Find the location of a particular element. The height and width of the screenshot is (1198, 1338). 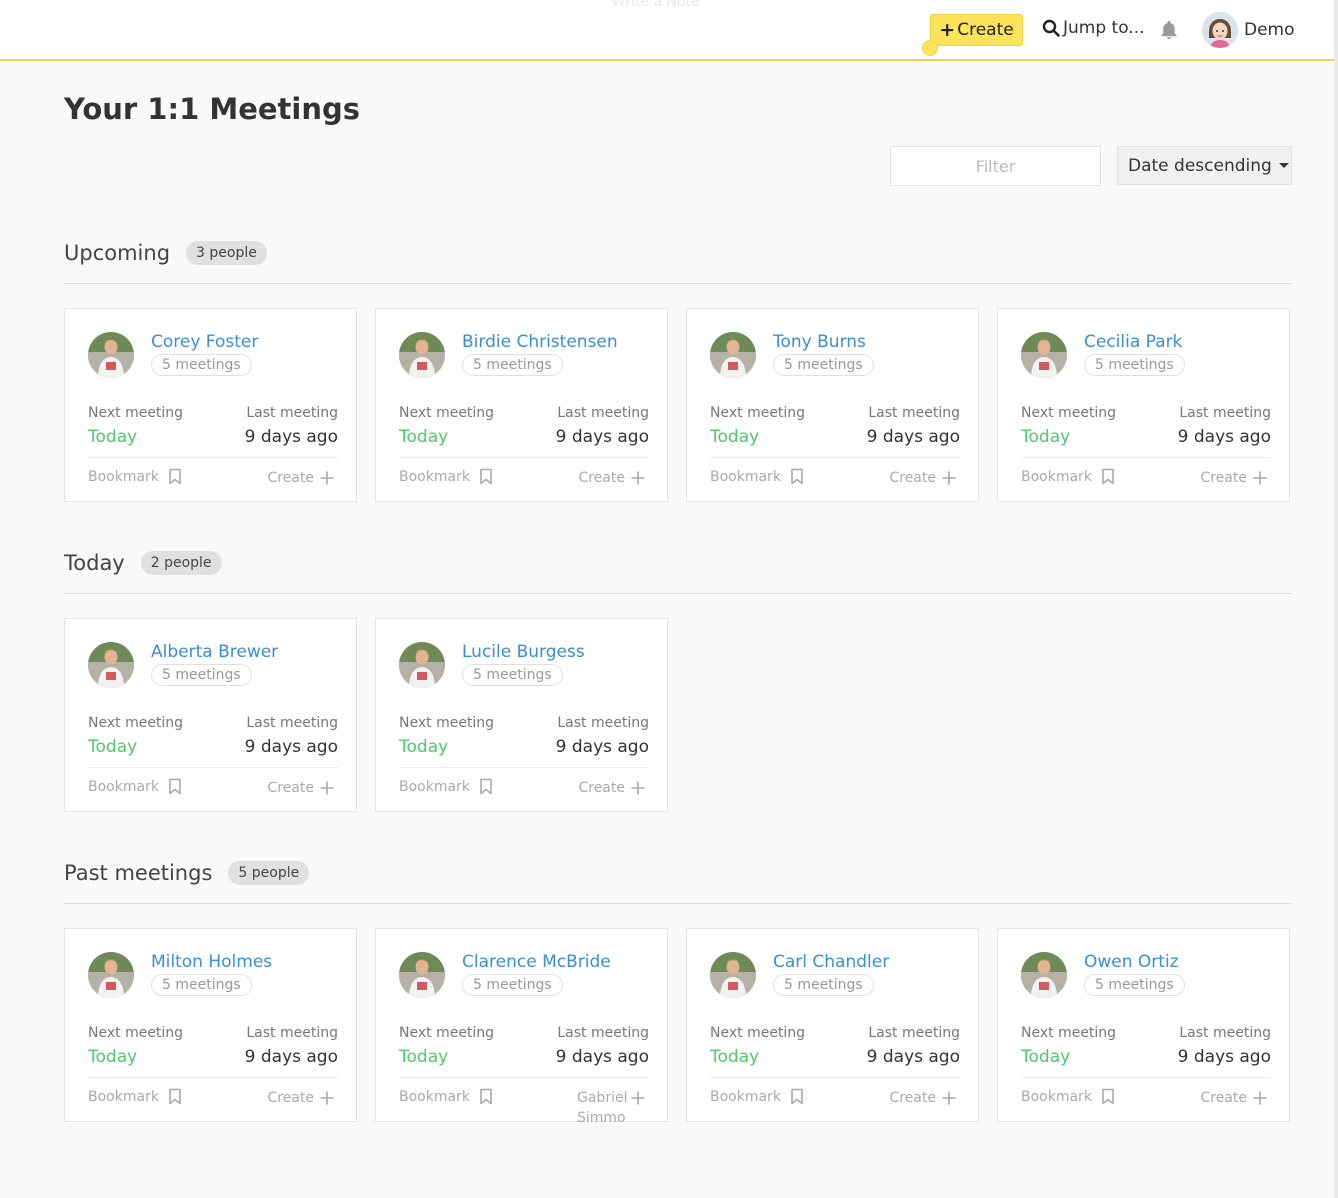

person-name: Birdie Christensen is located at coordinates (540, 342).